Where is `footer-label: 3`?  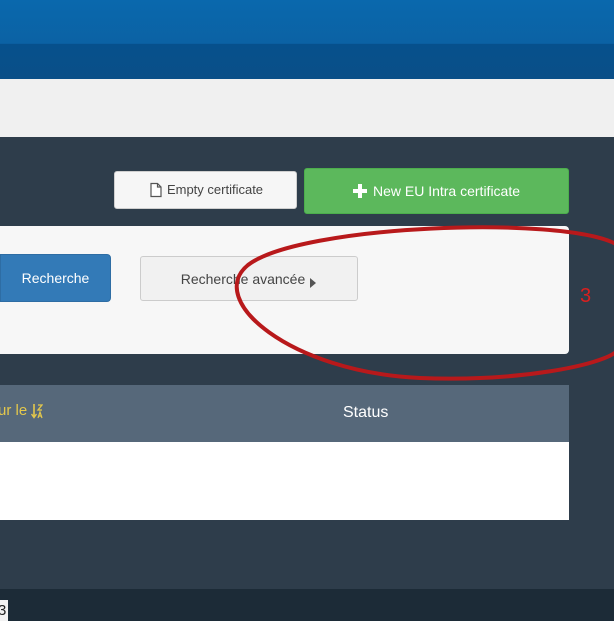
footer-label: 3 is located at coordinates (3, 610).